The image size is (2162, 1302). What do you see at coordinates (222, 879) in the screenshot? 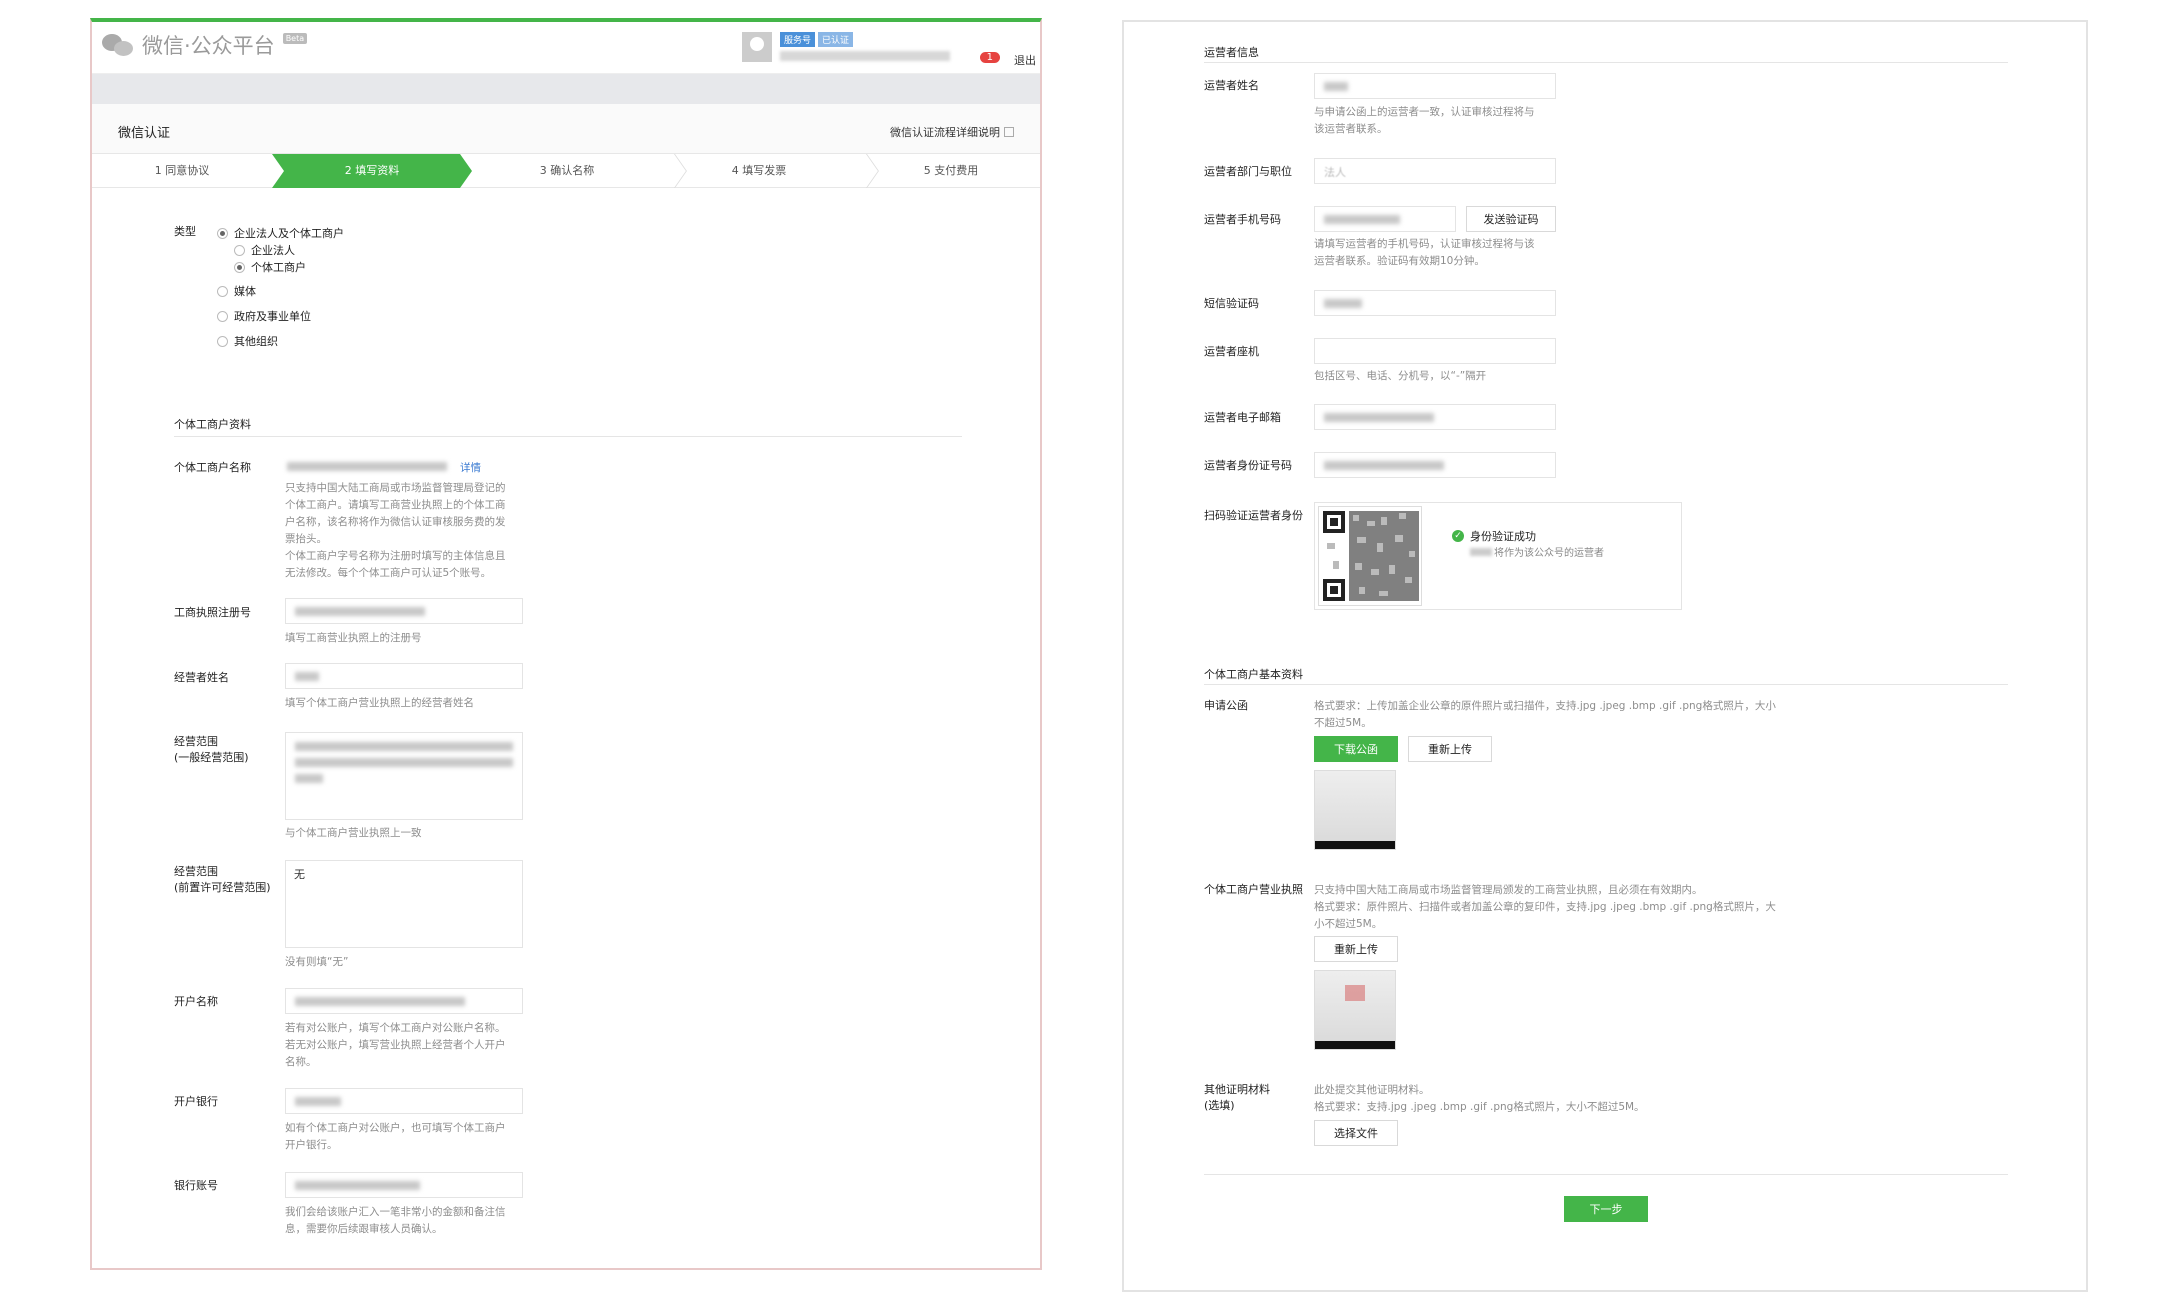
I see `scope-licensed-label: 经营范围 (前置许可经营范围)` at bounding box center [222, 879].